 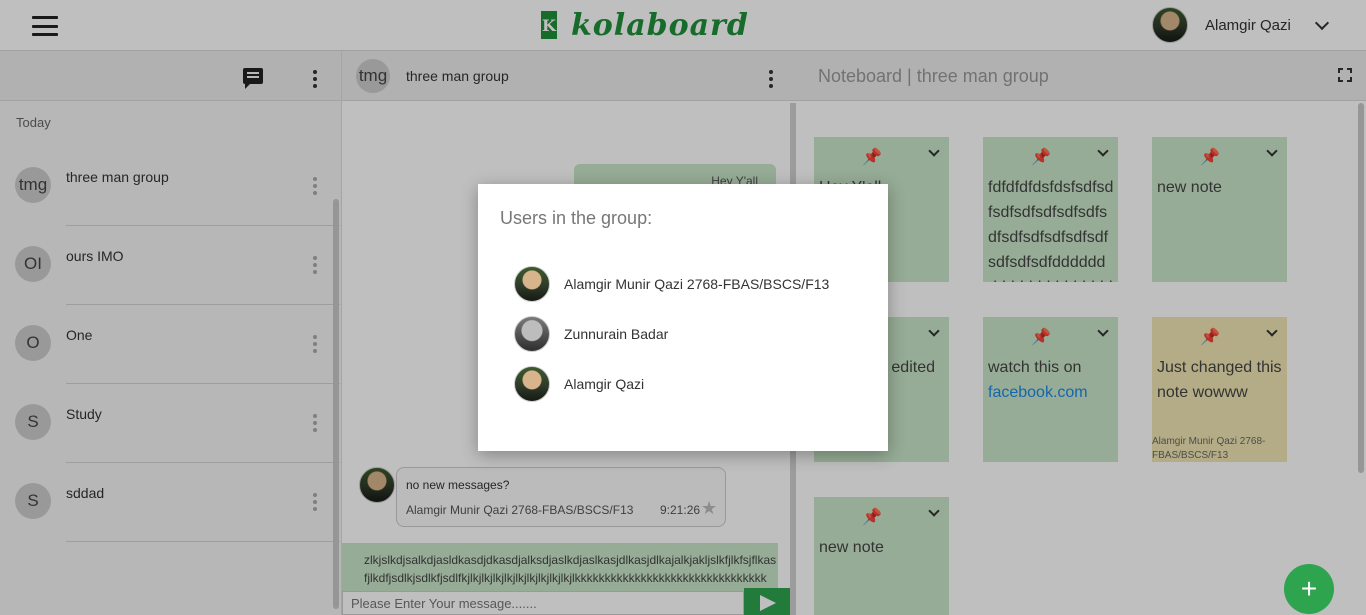 I want to click on member-name: Alamgir Qazi, so click(x=604, y=384).